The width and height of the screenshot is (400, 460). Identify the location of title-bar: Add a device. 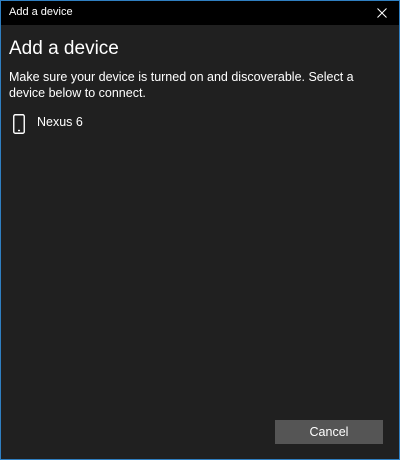
(200, 13).